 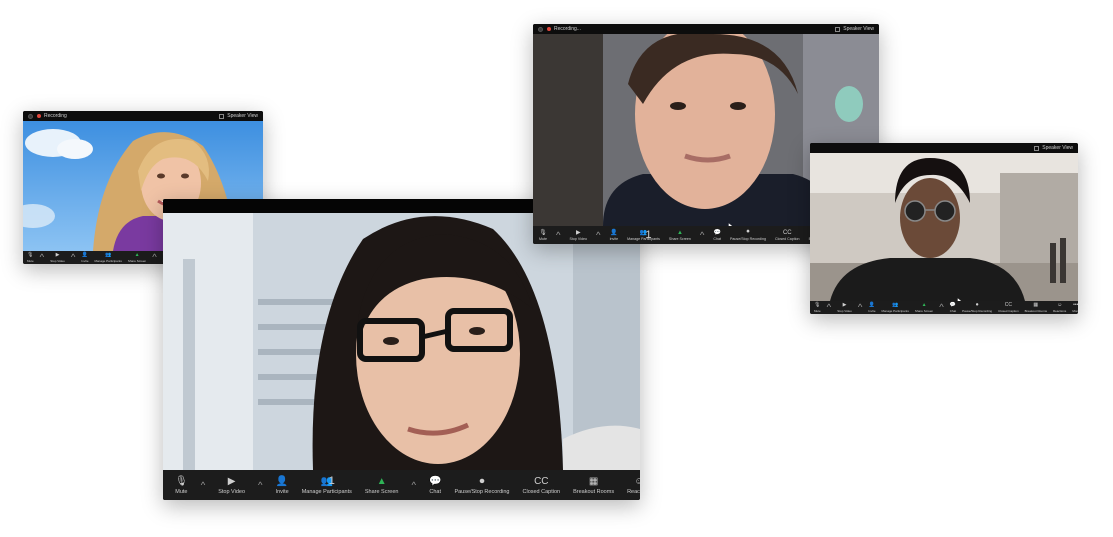 I want to click on toolbar-label: Chat, so click(x=435, y=492).